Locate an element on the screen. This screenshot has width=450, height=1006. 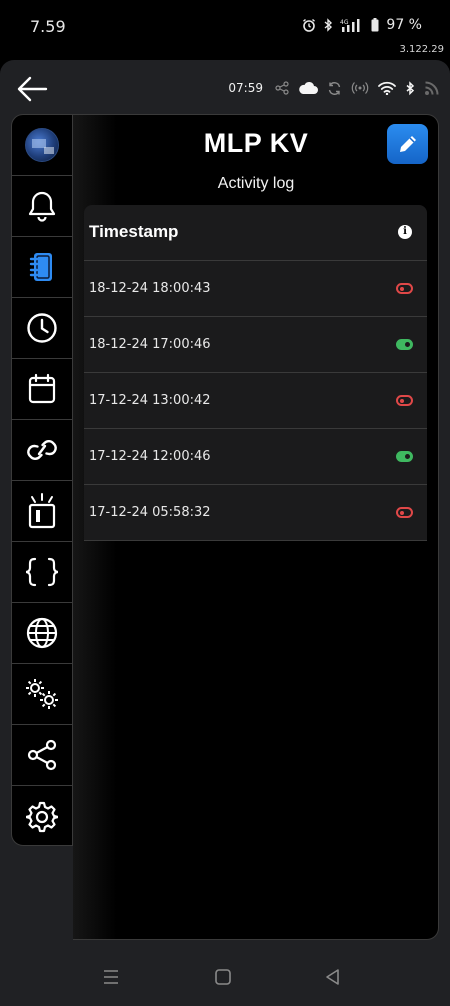
back-icon is located at coordinates (333, 977).